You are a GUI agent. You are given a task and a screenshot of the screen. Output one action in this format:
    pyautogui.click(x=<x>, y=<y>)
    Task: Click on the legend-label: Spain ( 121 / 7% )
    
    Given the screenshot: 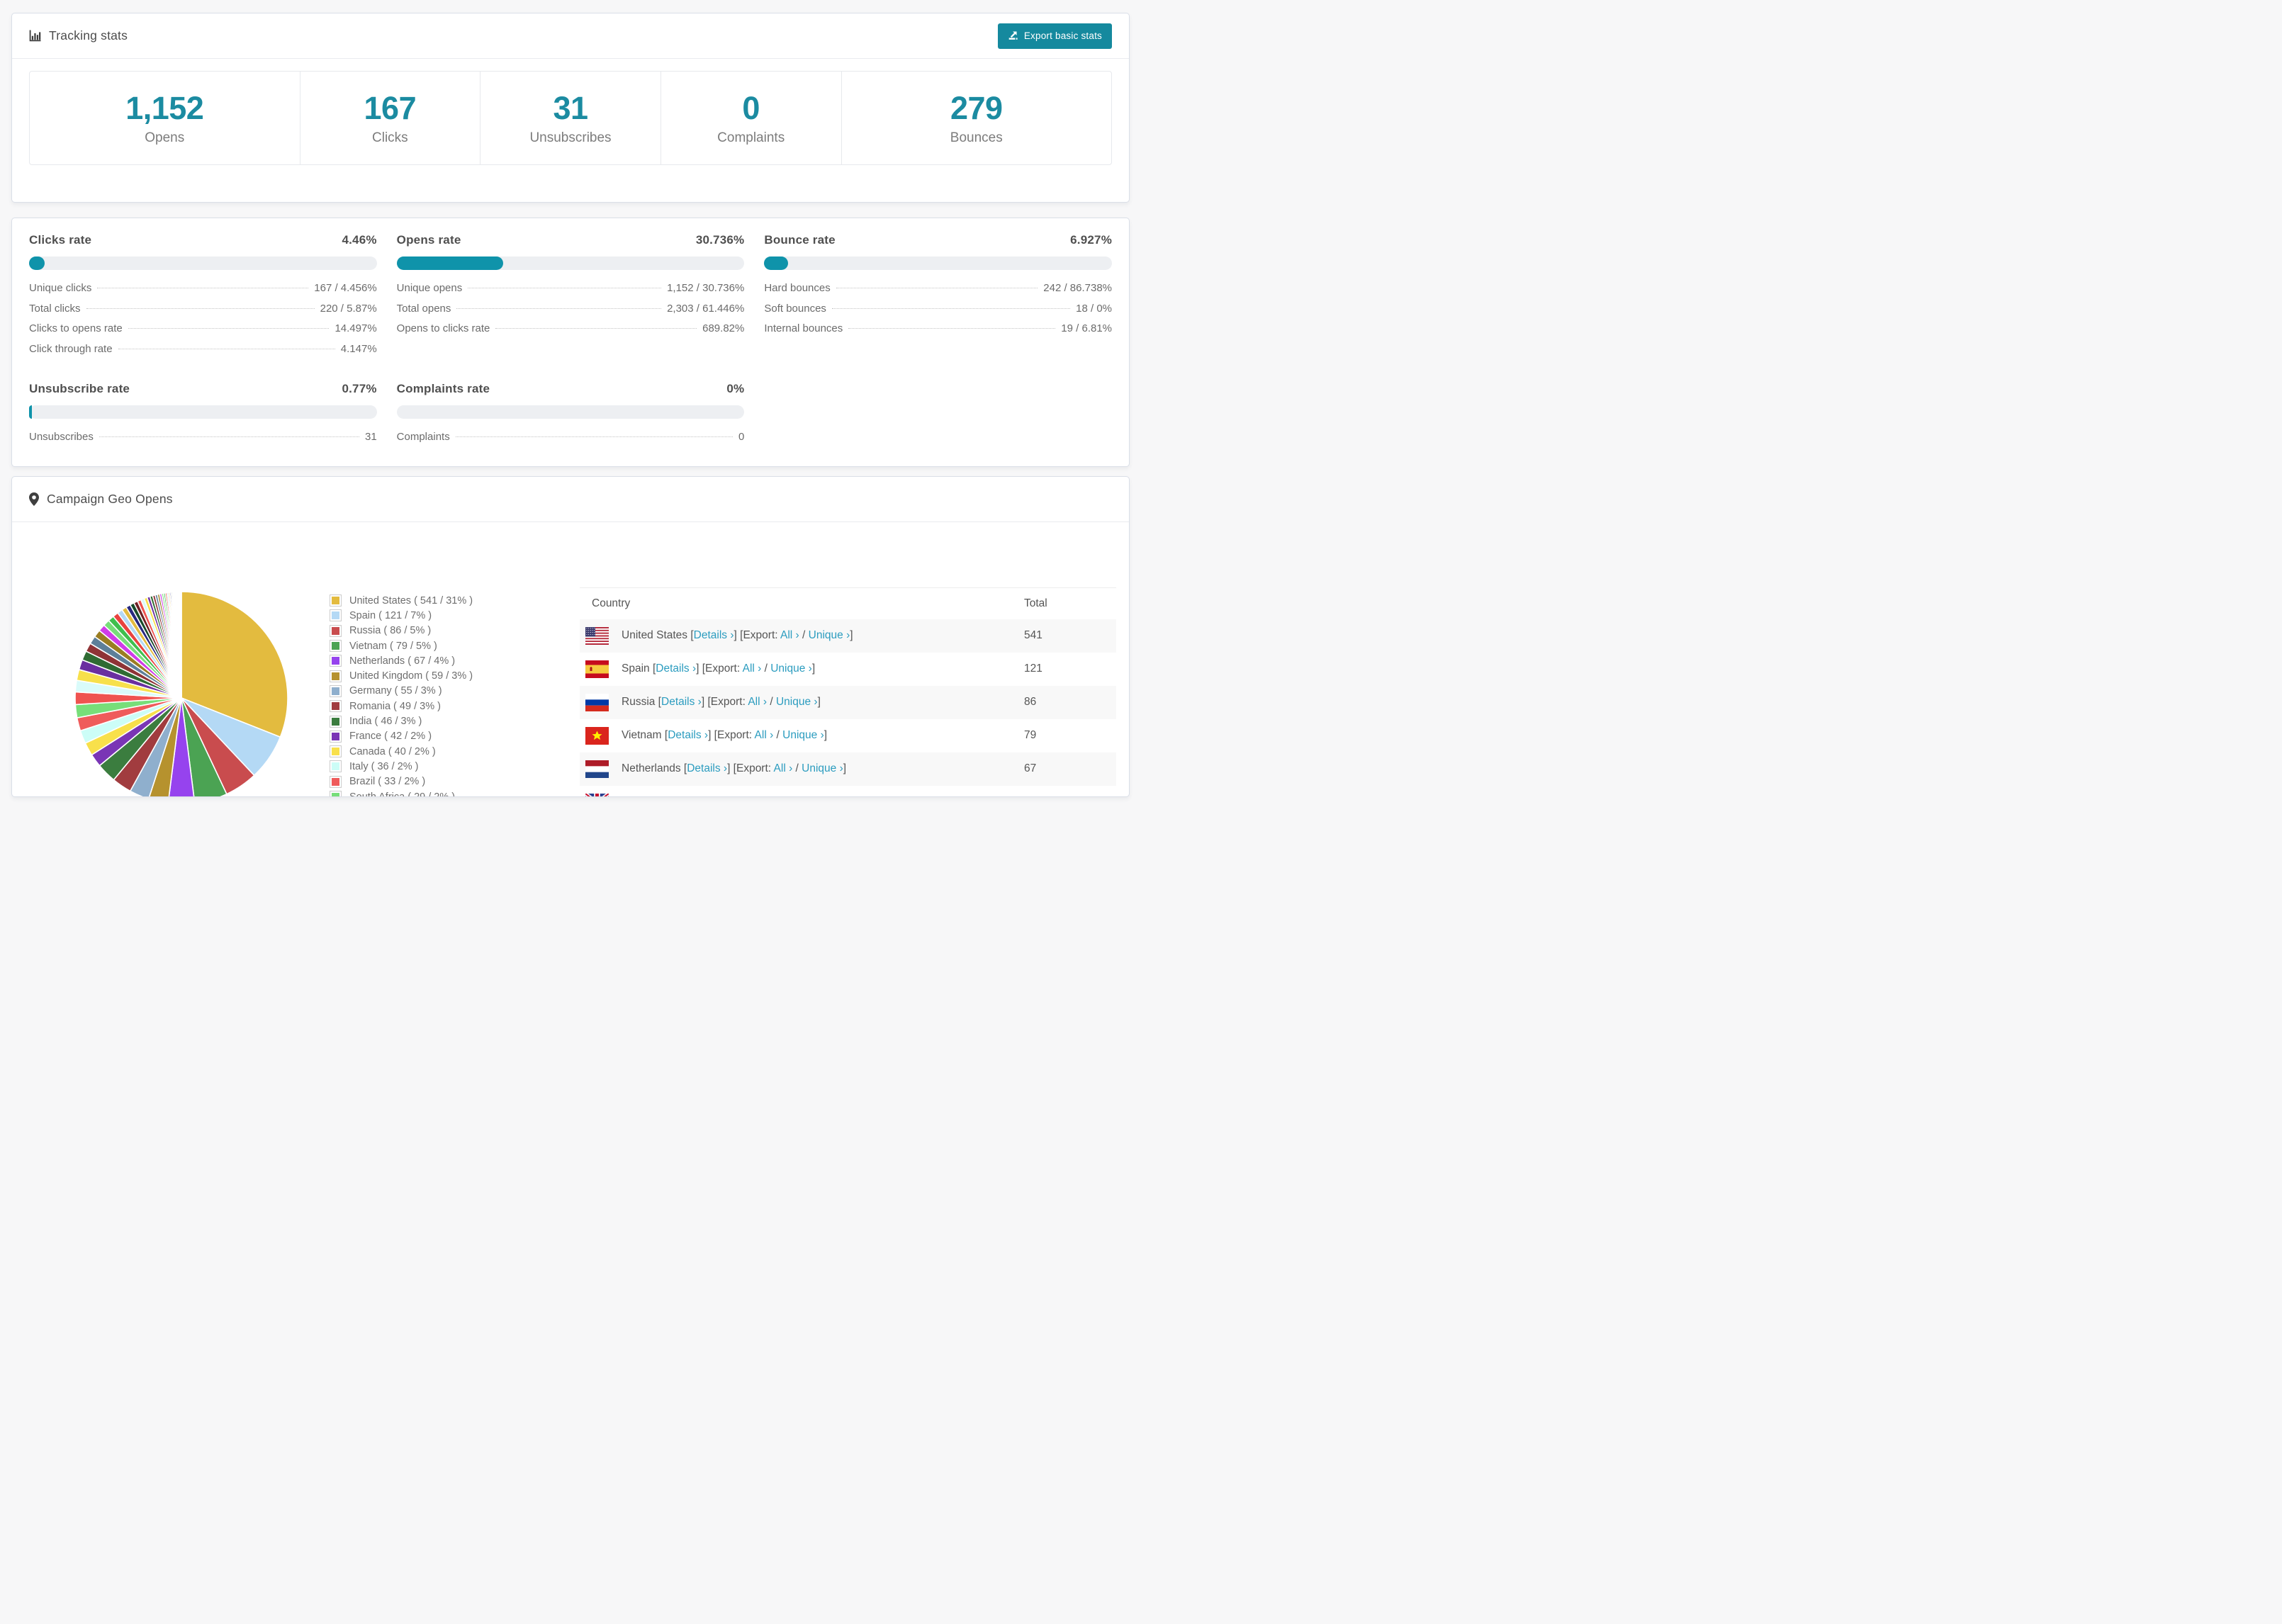 What is the action you would take?
    pyautogui.click(x=390, y=615)
    